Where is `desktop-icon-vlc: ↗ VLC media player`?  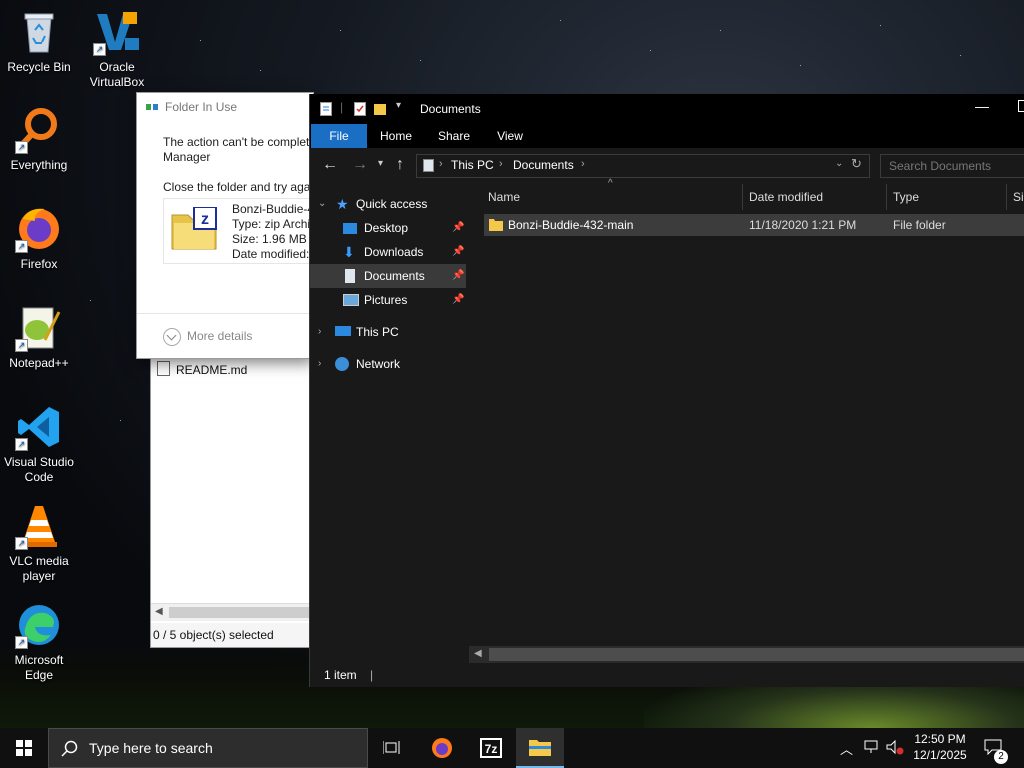
desktop-icon-vlc: ↗ VLC media player is located at coordinates (39, 543).